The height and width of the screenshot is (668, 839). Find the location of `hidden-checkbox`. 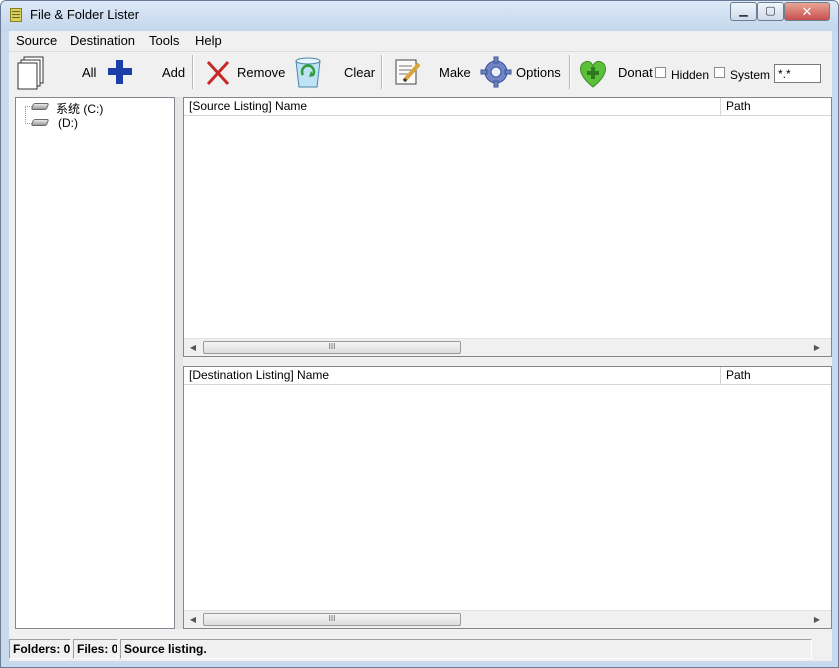

hidden-checkbox is located at coordinates (660, 72).